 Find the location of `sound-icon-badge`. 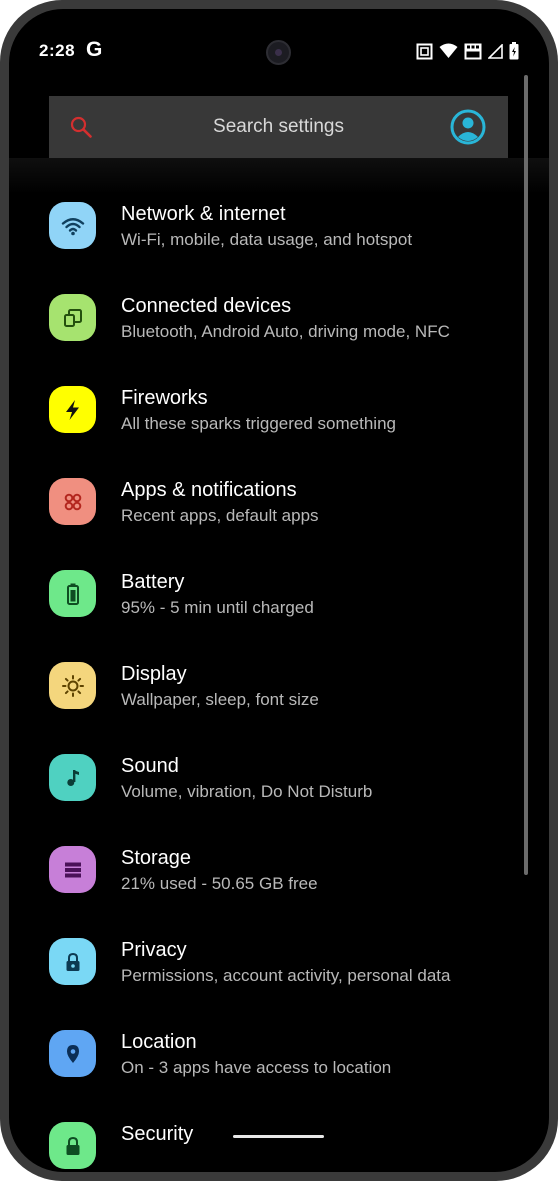

sound-icon-badge is located at coordinates (72, 777).